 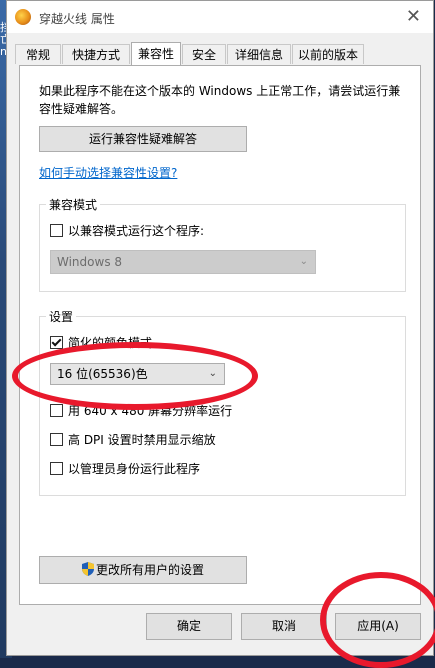 What do you see at coordinates (378, 626) in the screenshot?
I see `apply-button: 应用(A)` at bounding box center [378, 626].